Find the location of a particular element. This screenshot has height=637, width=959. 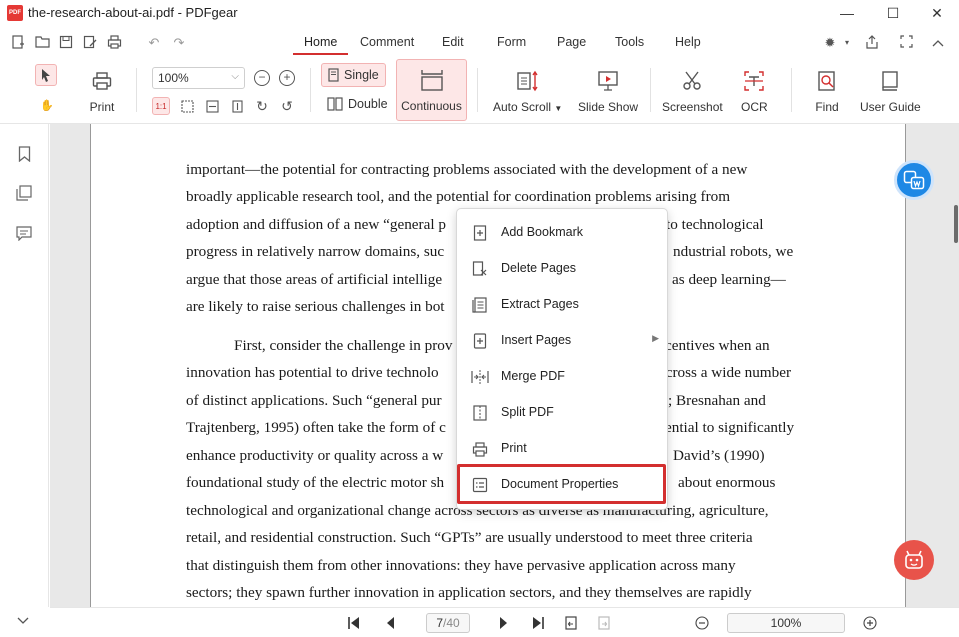

zoom-in-icon: + is located at coordinates (287, 78).